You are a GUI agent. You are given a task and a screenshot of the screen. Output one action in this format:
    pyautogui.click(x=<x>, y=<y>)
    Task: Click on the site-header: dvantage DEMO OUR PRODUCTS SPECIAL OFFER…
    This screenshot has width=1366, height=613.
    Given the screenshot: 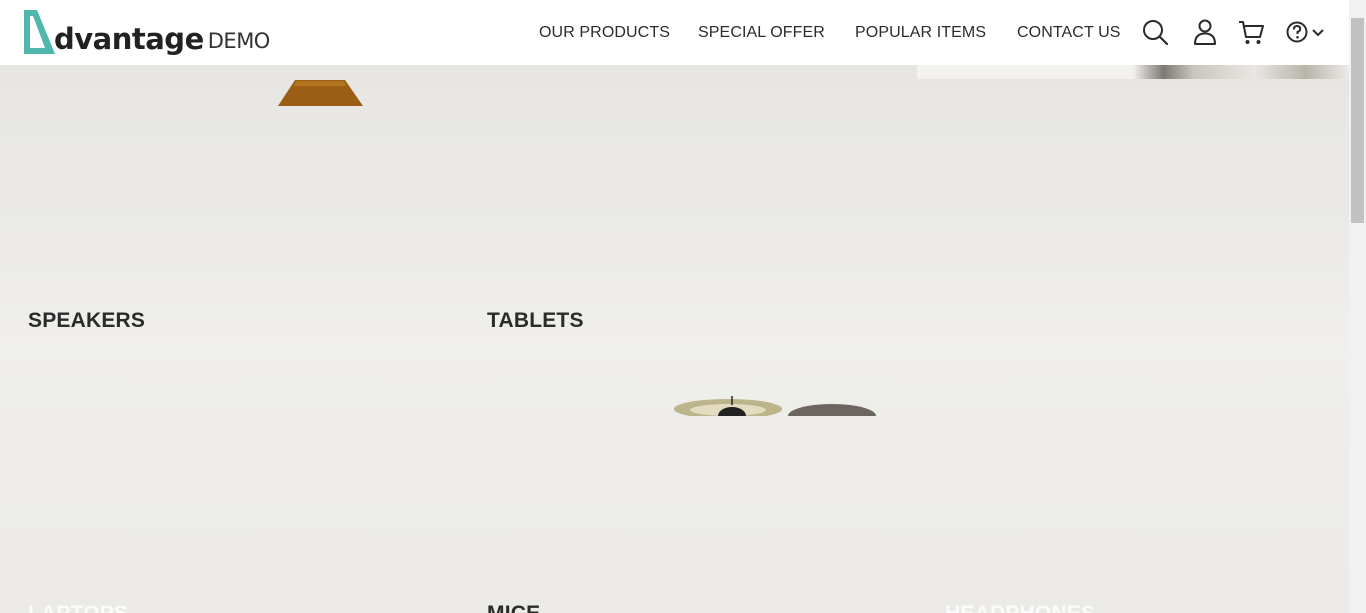 What is the action you would take?
    pyautogui.click(x=674, y=32)
    